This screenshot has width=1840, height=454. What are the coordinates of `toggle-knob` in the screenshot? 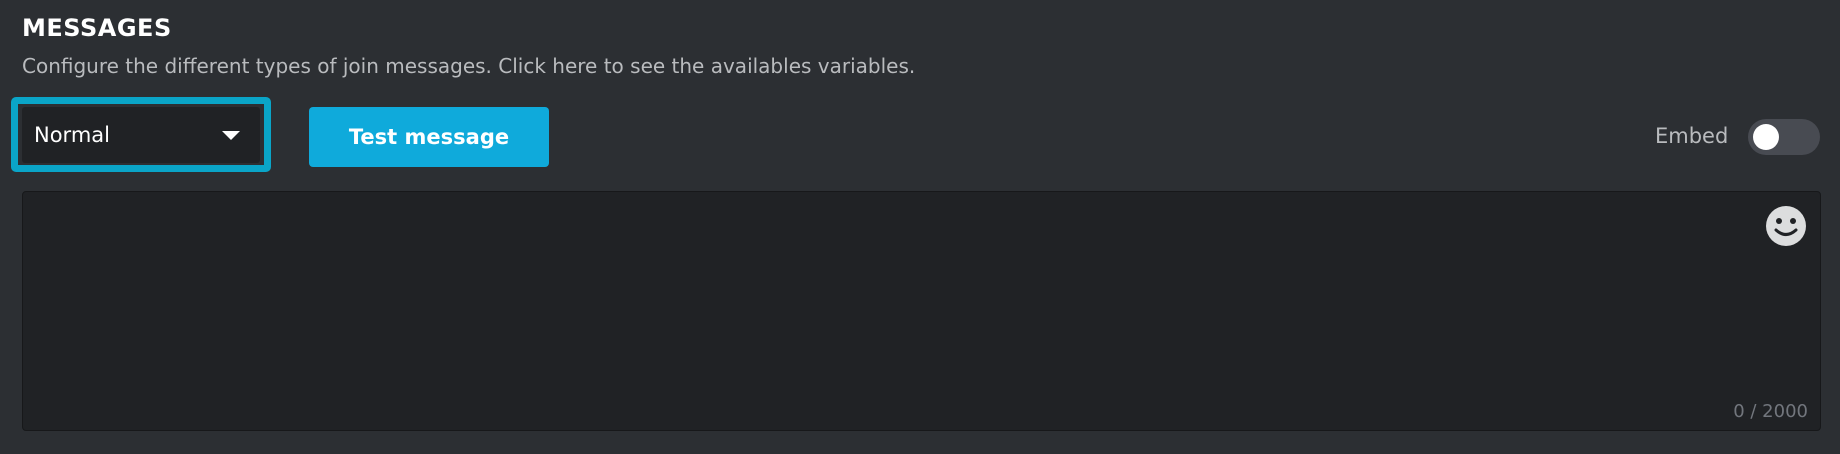 It's located at (1766, 137).